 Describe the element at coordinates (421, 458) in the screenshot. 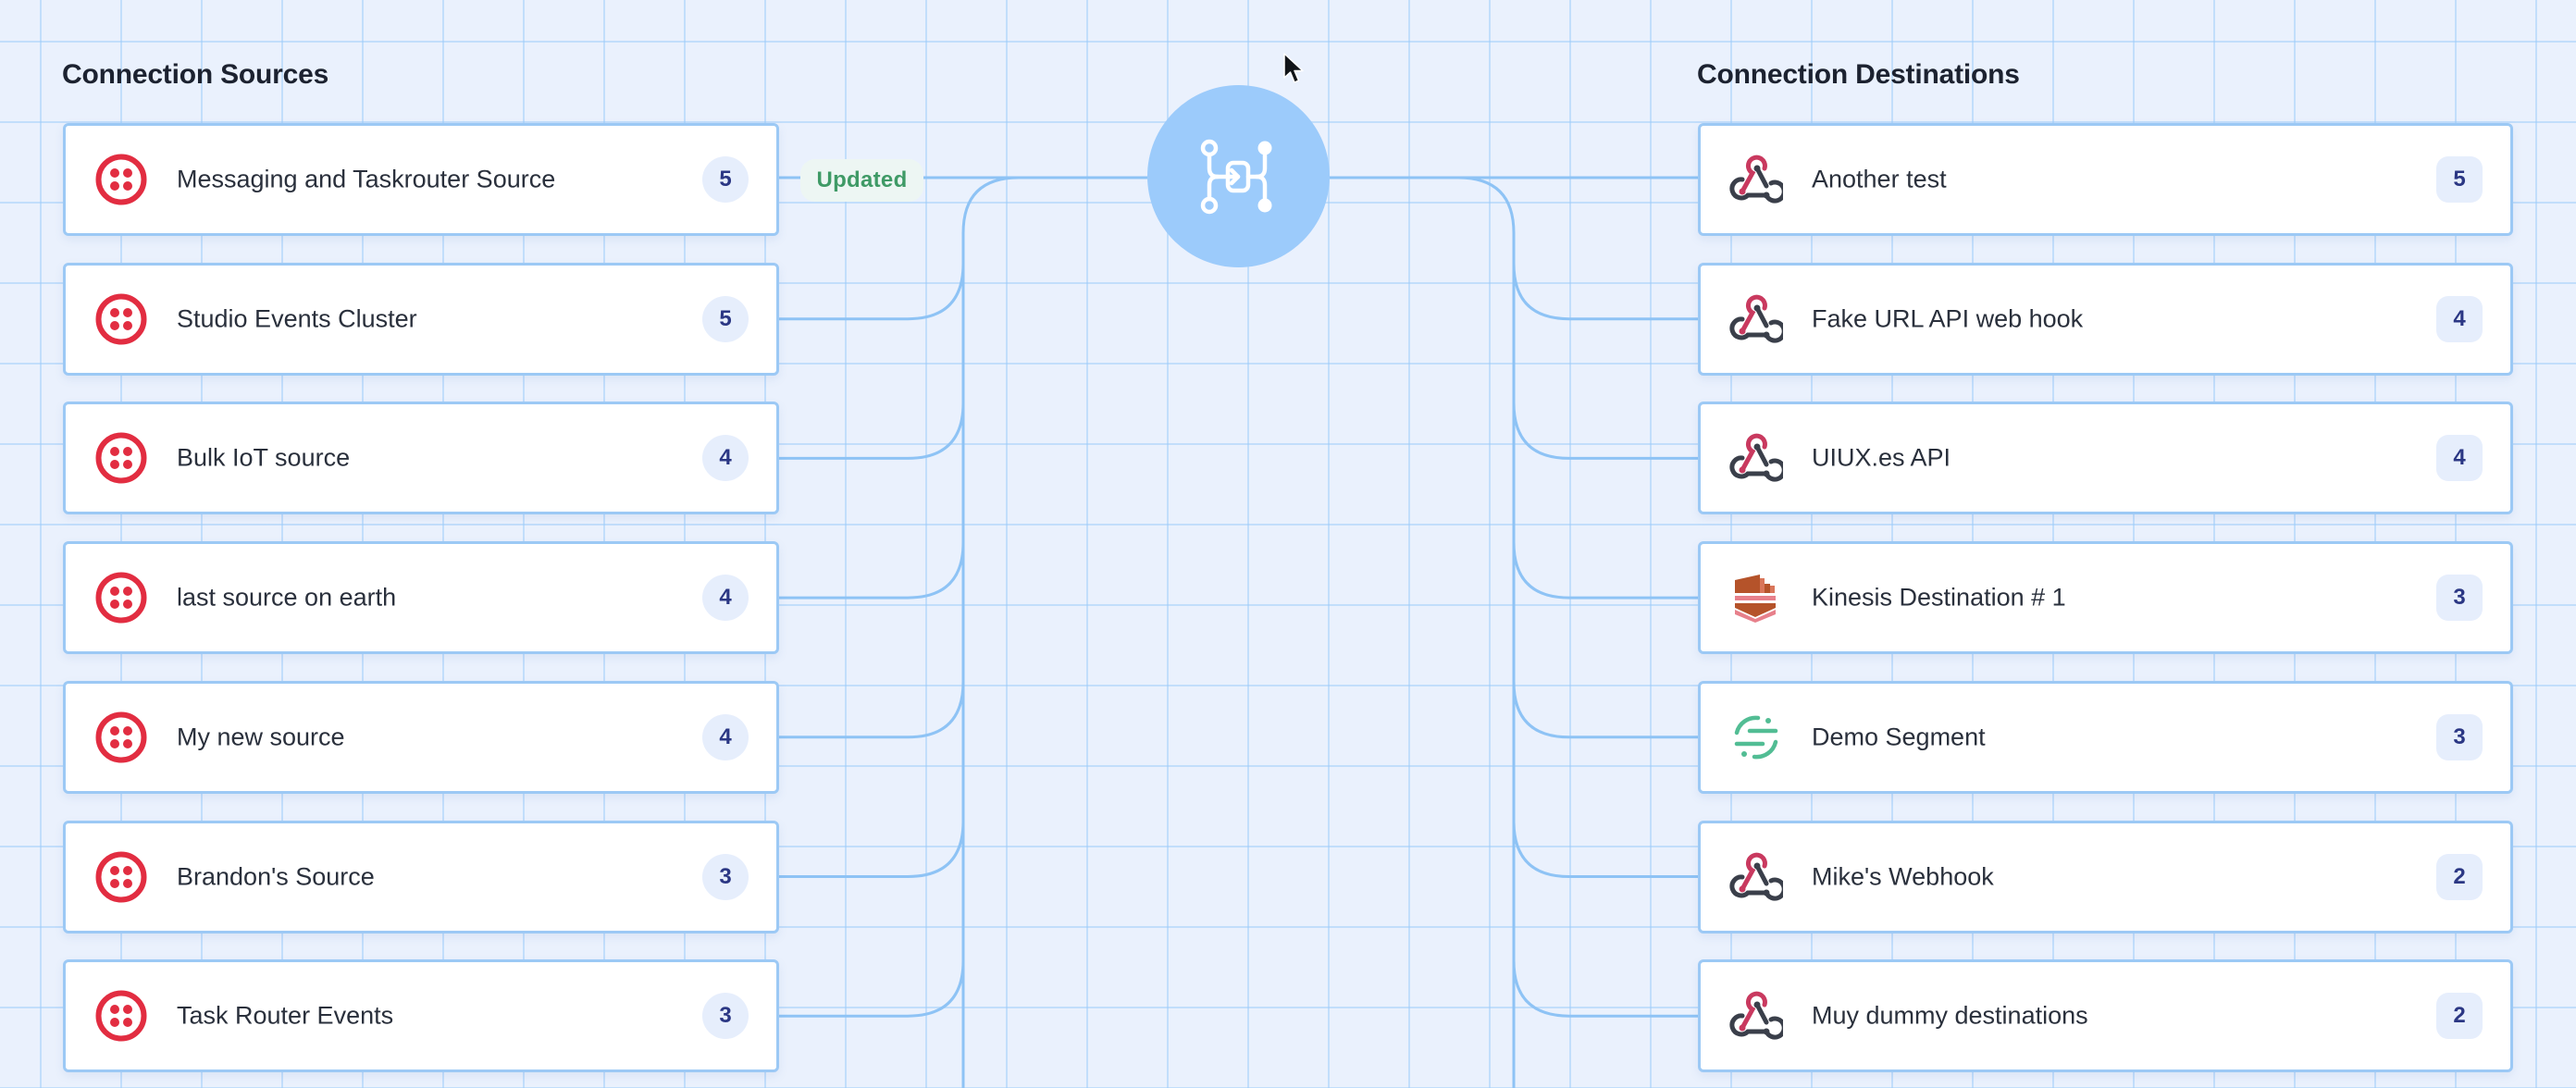

I see `source-card: Bulk IoT source 4` at that location.